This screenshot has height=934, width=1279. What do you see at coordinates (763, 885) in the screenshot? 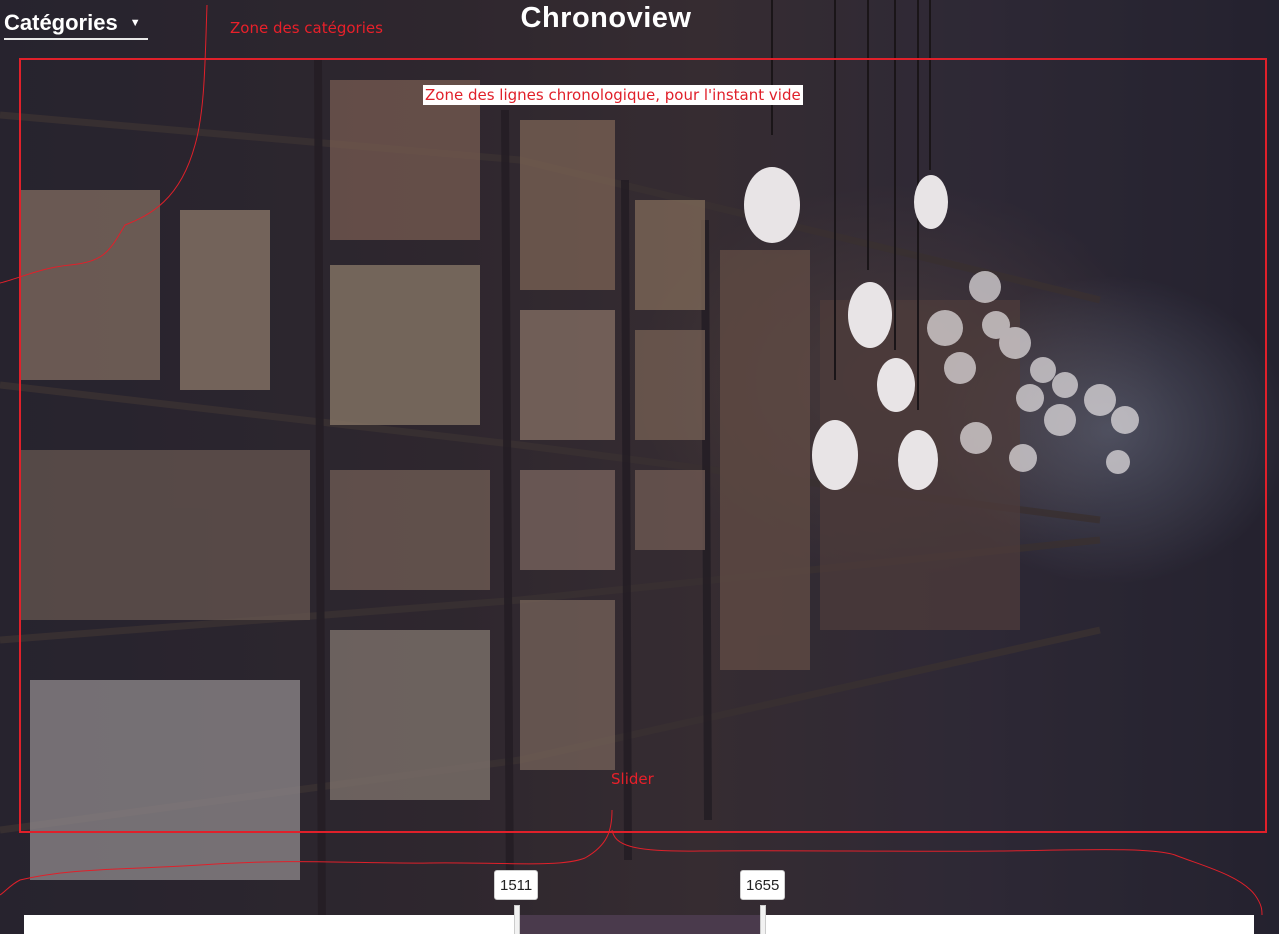
I see `slider-max-tooltip: 1655` at bounding box center [763, 885].